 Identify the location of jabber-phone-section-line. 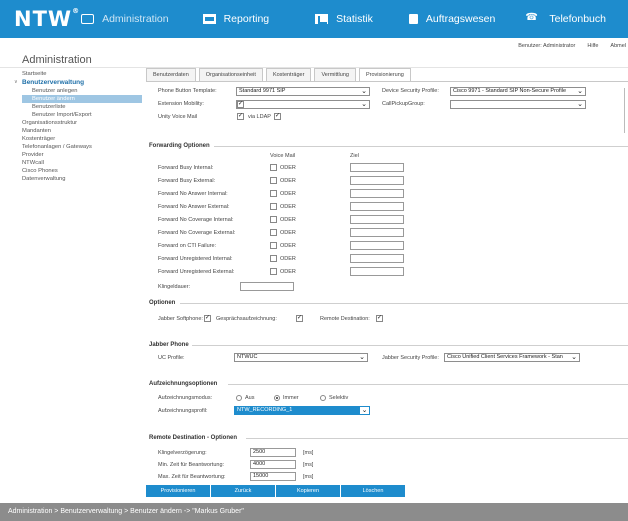
(410, 345).